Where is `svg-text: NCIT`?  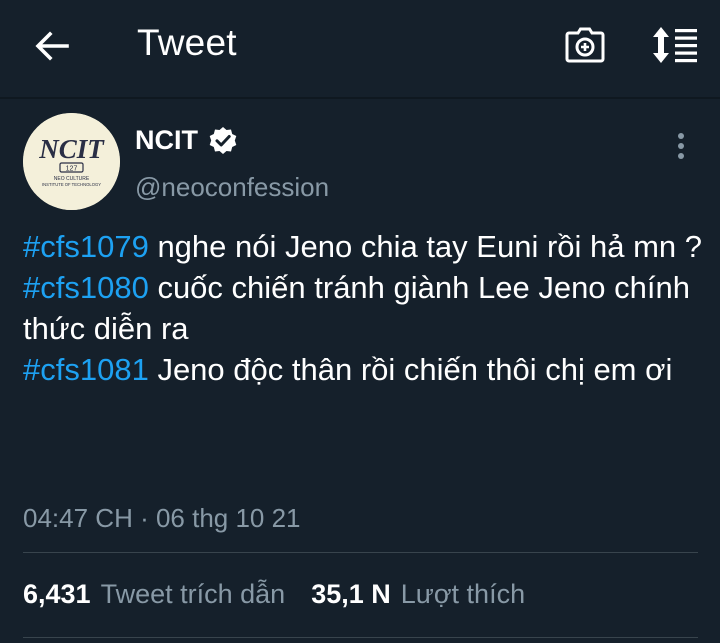 svg-text: NCIT is located at coordinates (71, 149).